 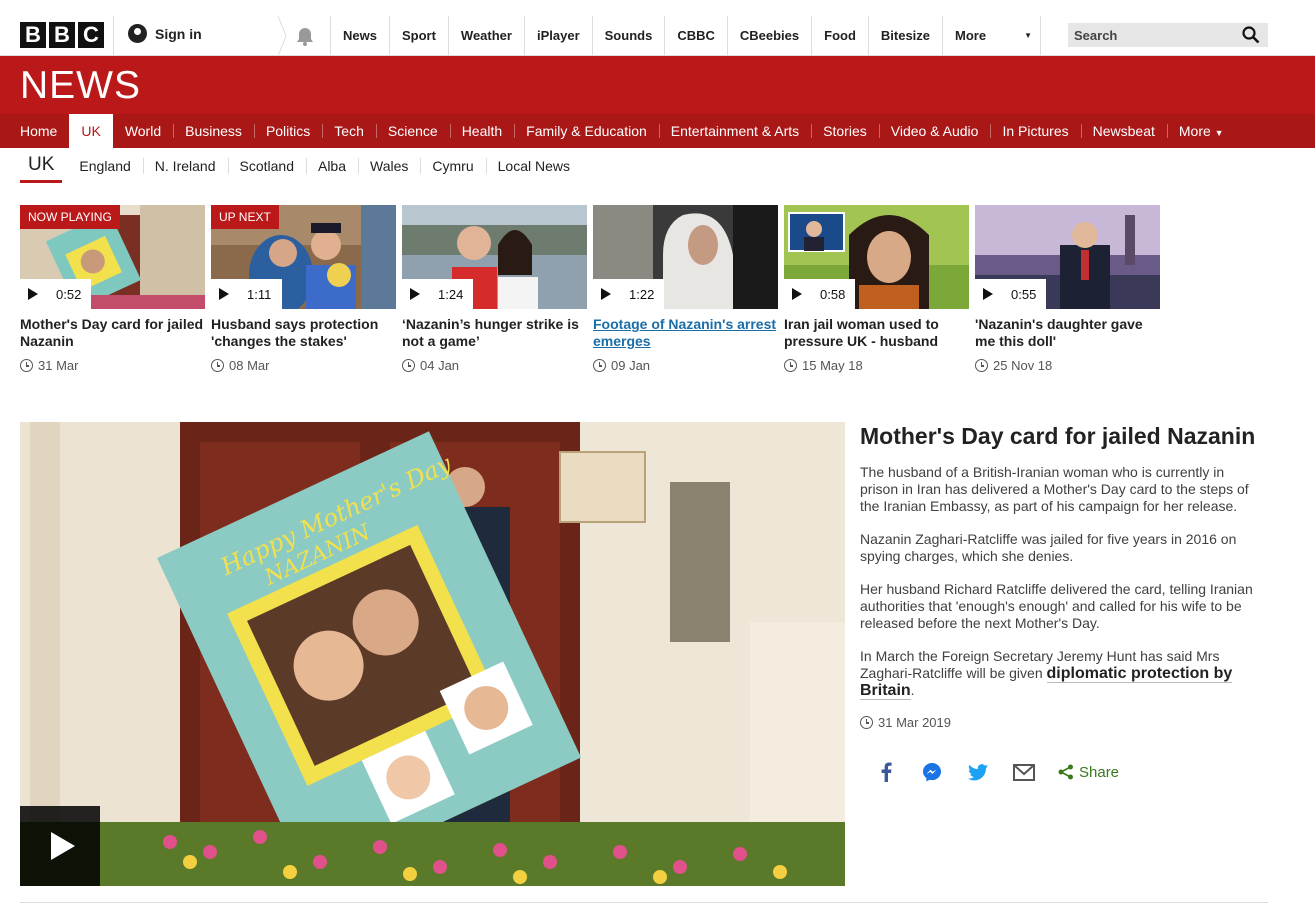 I want to click on video-duration: 1:24, so click(x=451, y=294).